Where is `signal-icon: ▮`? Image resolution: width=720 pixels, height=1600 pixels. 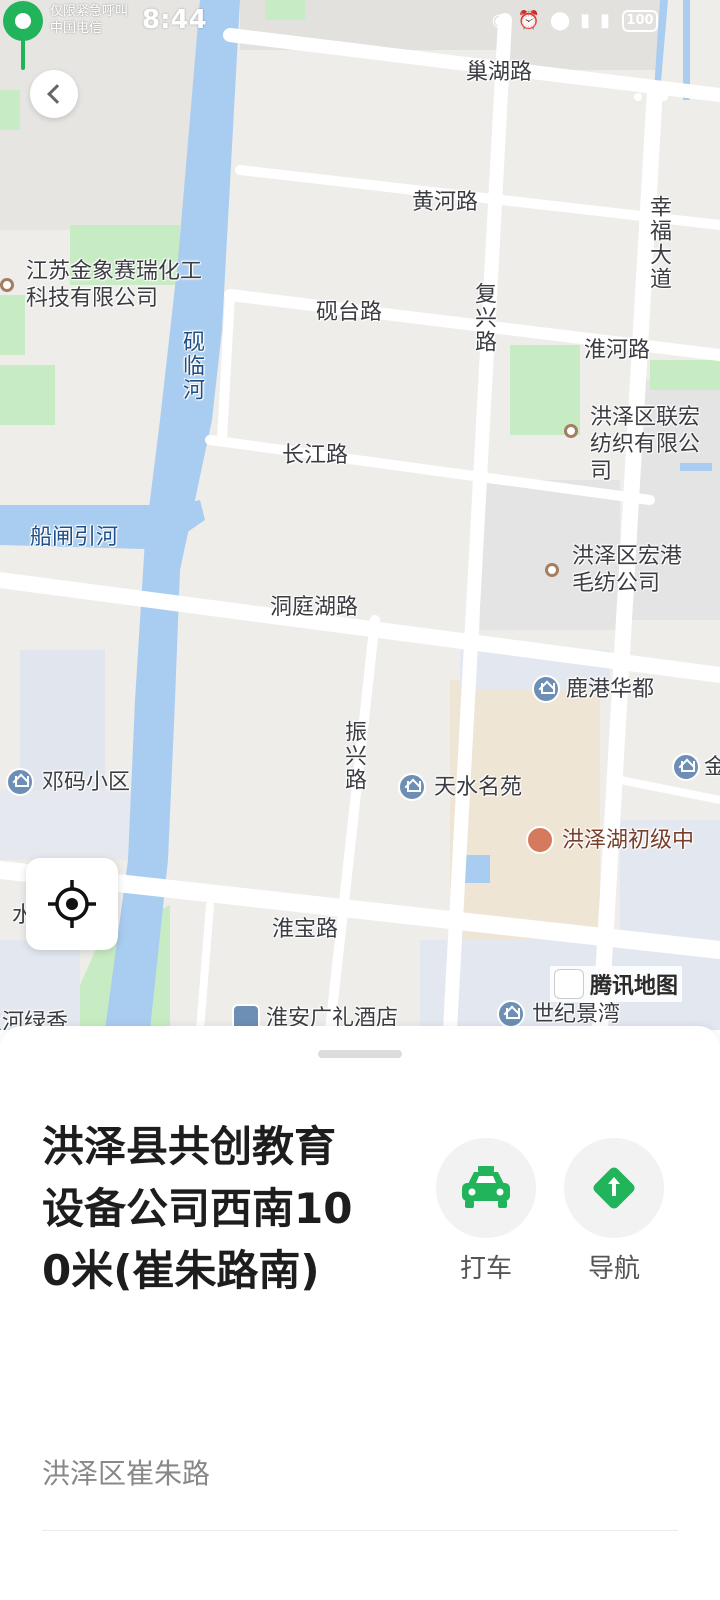
signal-icon: ▮ is located at coordinates (585, 20).